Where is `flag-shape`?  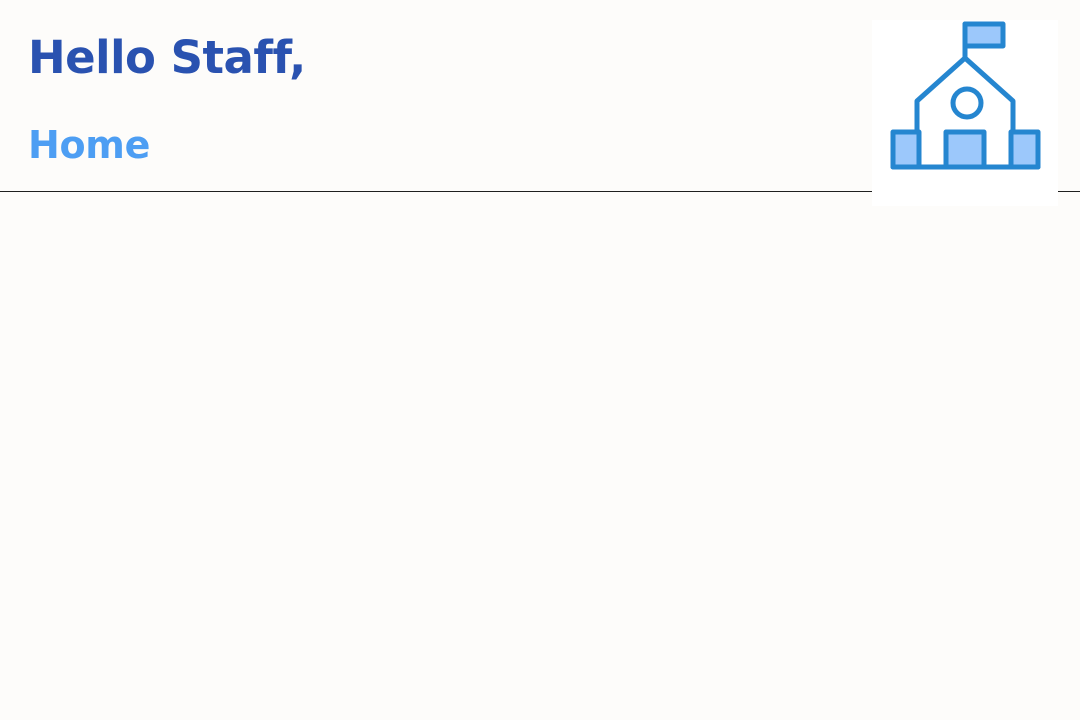
flag-shape is located at coordinates (984, 35).